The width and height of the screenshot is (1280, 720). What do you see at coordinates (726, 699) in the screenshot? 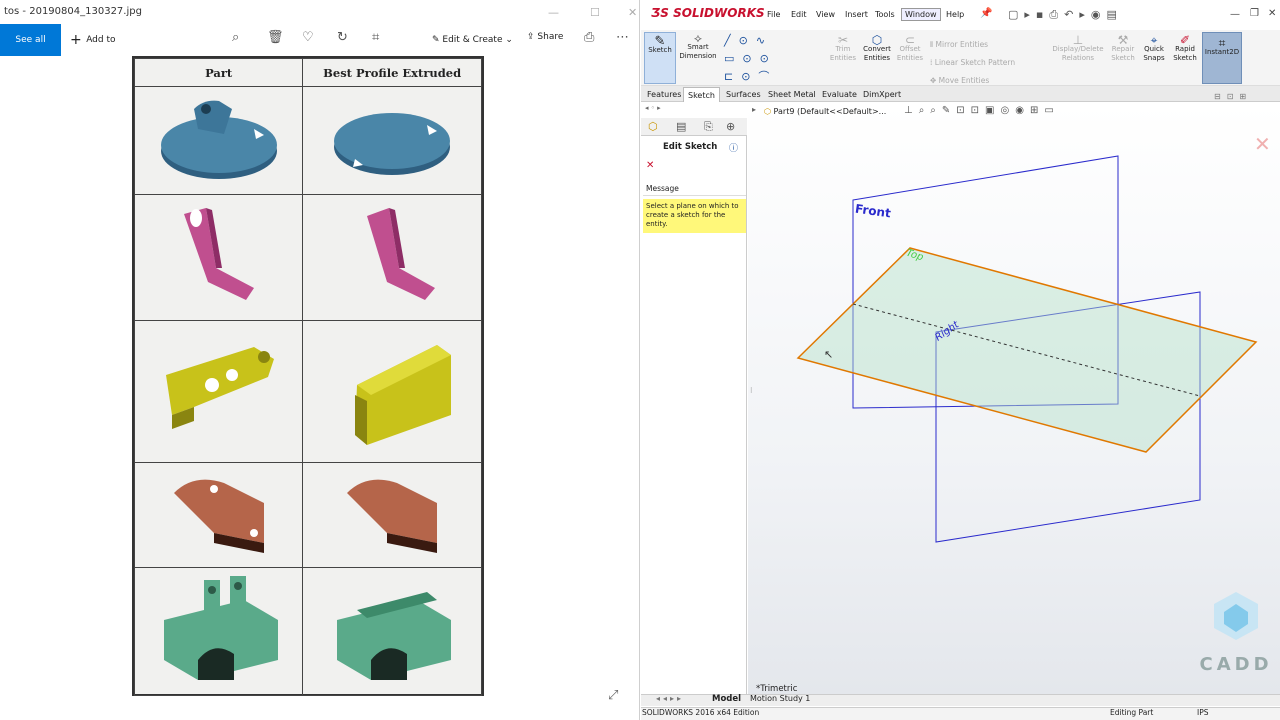
I see `tab-model: Model` at bounding box center [726, 699].